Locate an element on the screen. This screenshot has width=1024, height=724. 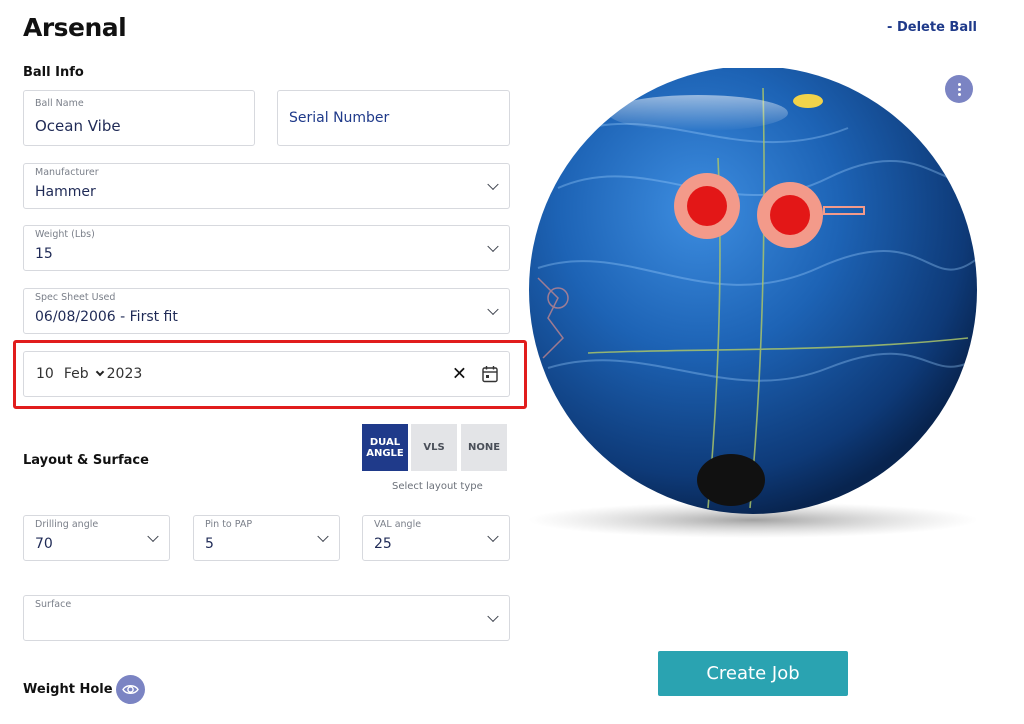
spec-sheet-select: Spec Sheet Used 06/08/2006 - First fit is located at coordinates (266, 311).